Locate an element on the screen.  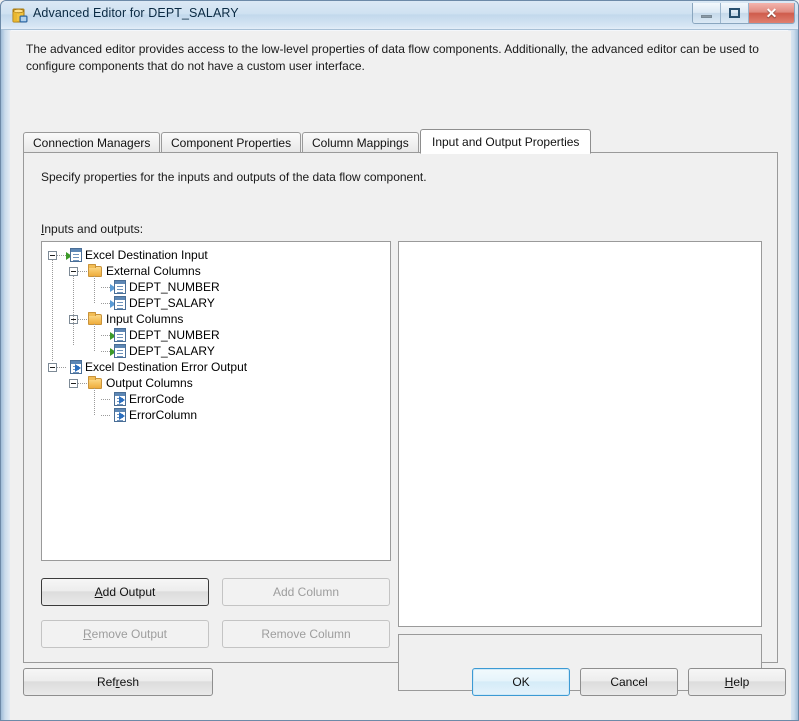
tree-node: Excel Destination Error Output is located at coordinates (144, 367).